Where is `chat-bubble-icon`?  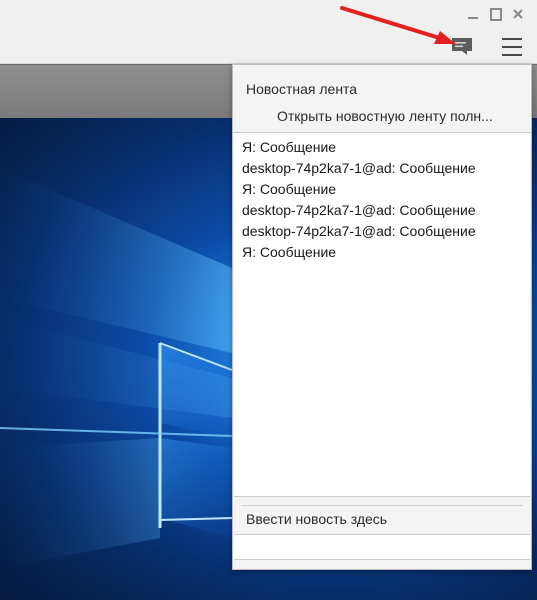 chat-bubble-icon is located at coordinates (462, 46).